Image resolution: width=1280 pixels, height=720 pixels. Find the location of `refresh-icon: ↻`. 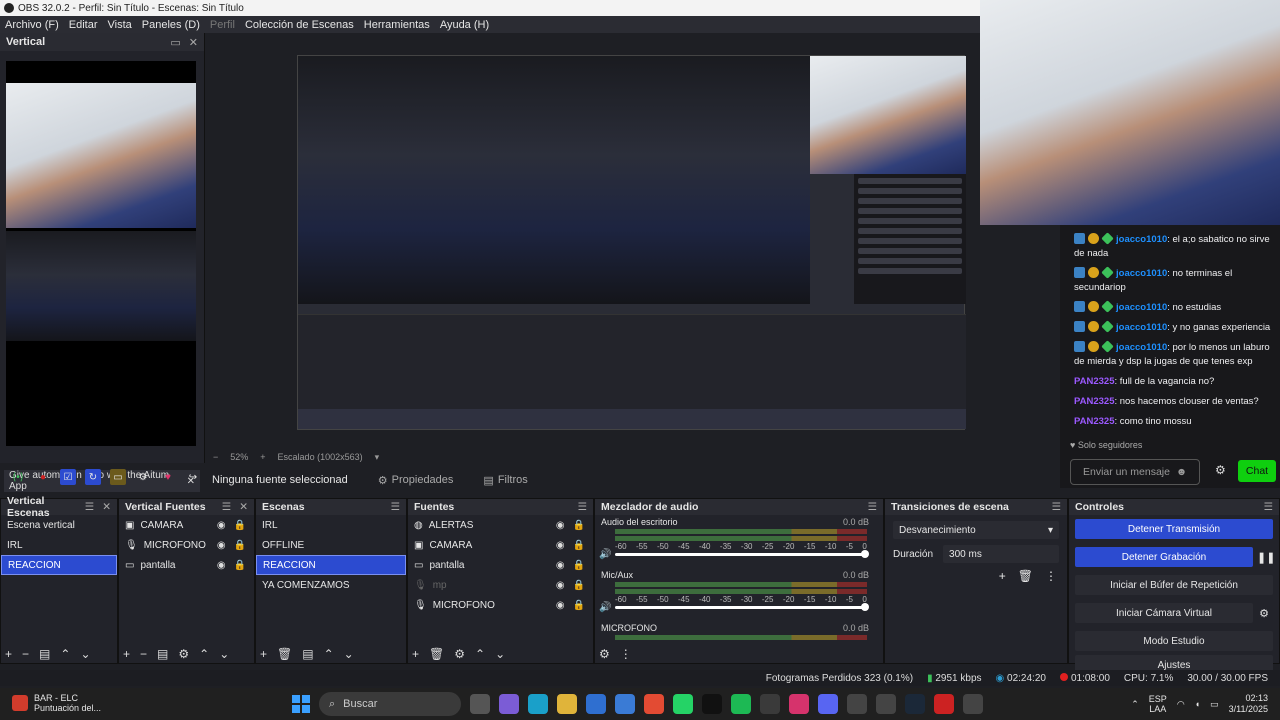

refresh-icon: ↻ is located at coordinates (93, 477).